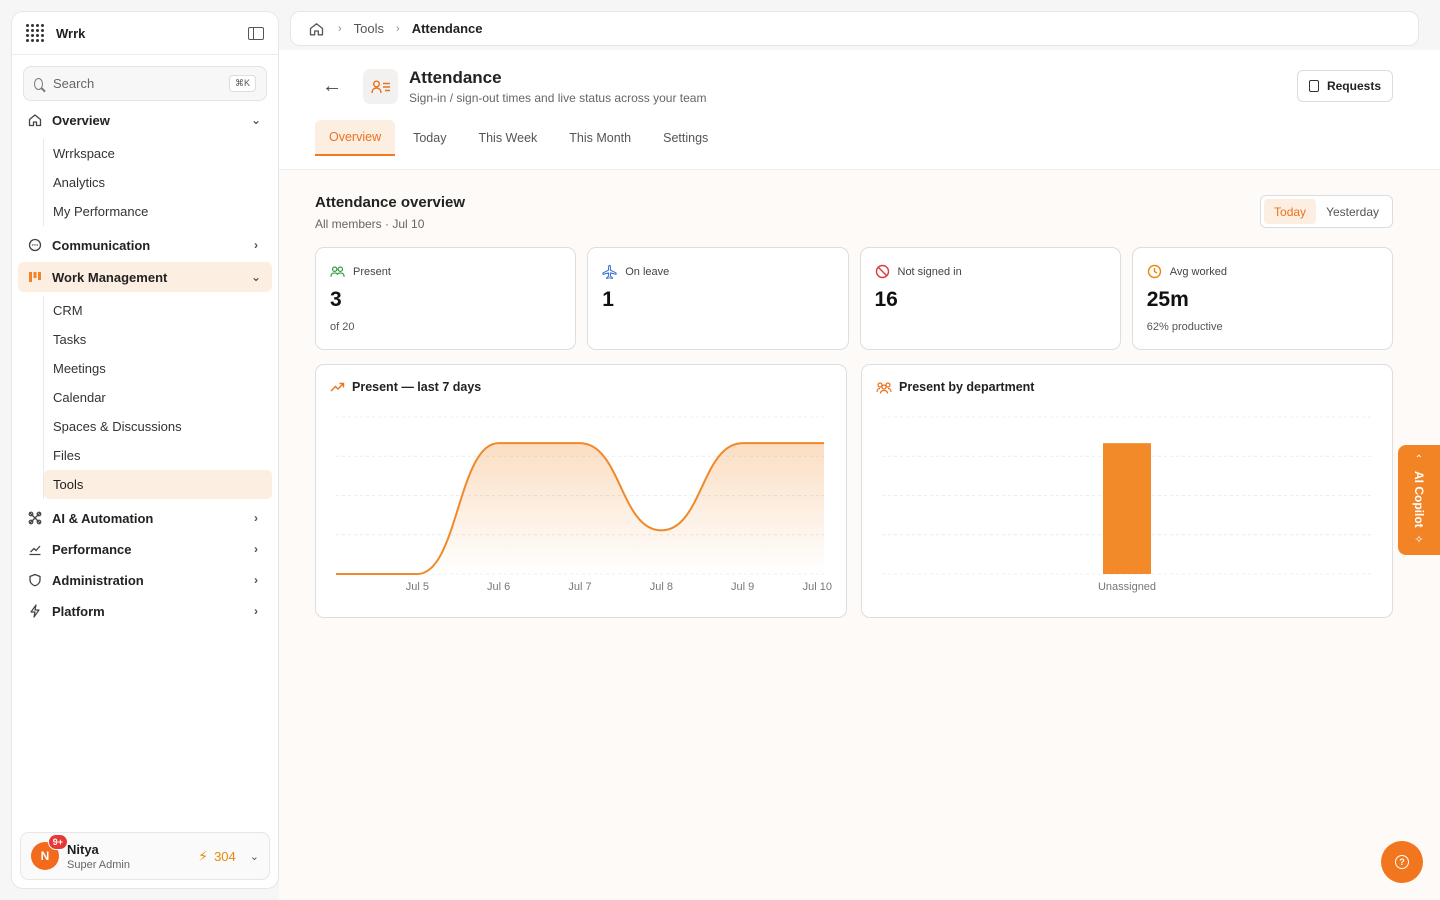 The width and height of the screenshot is (1440, 900). Describe the element at coordinates (242, 83) in the screenshot. I see `search-shortcut: ⌘K` at that location.